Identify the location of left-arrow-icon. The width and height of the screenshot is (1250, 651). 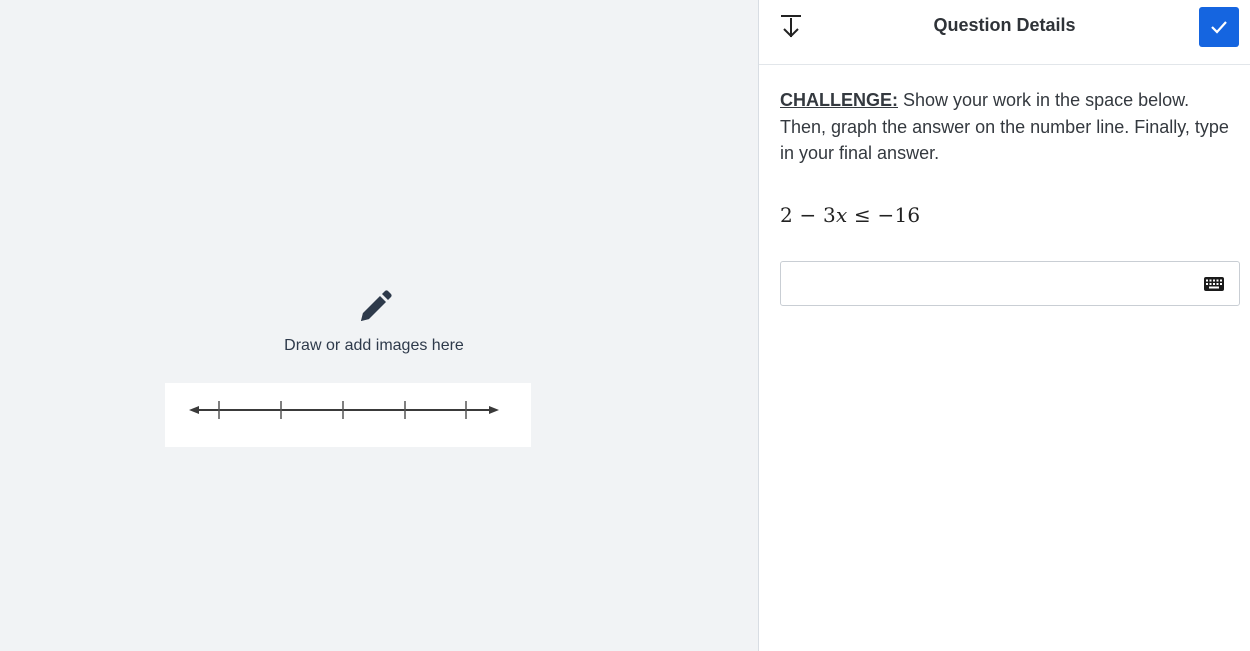
(194, 410).